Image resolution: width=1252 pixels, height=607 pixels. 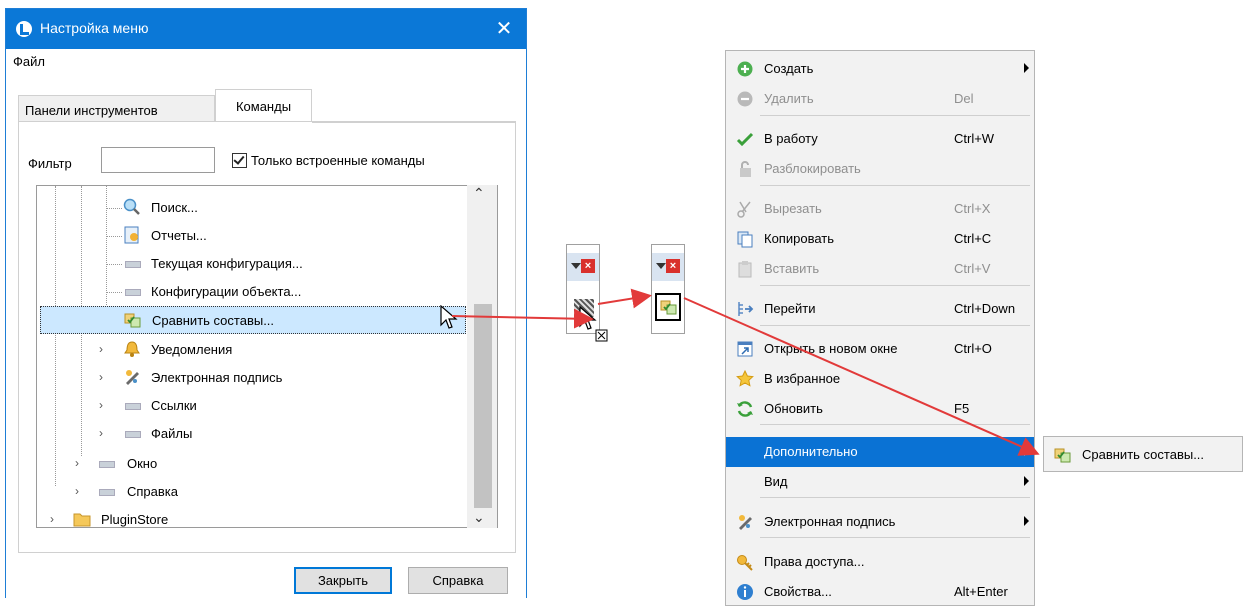 I want to click on menu-item-cut: Вырезать Ctrl+X, so click(x=880, y=209).